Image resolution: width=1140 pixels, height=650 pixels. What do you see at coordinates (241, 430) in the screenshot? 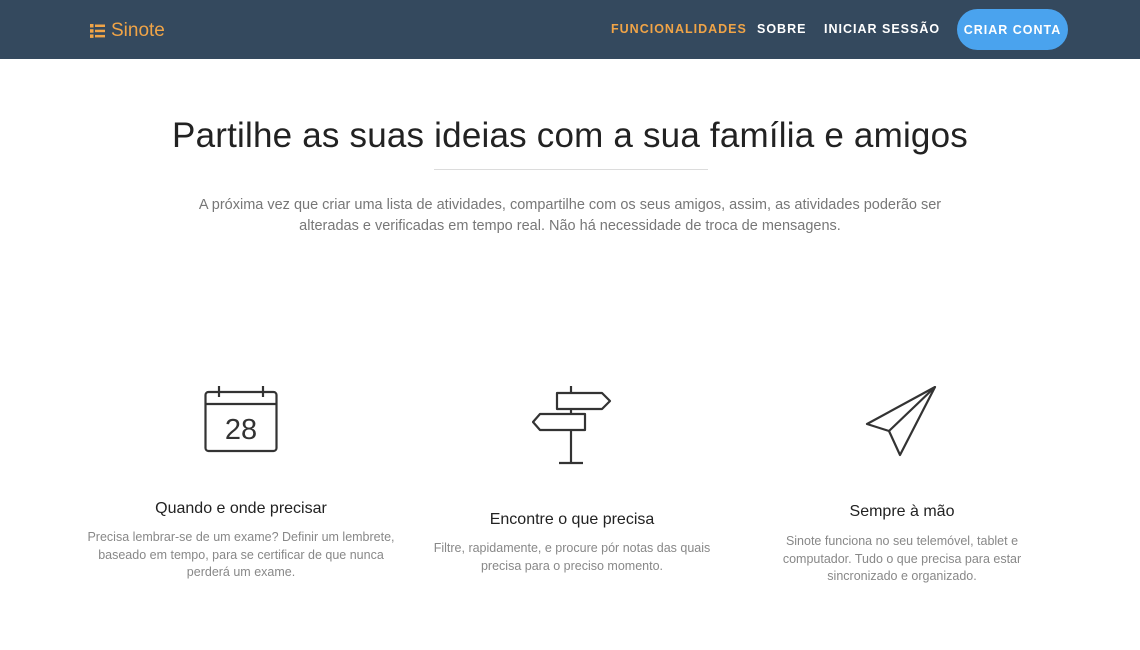
I see `calendar-day: 28` at bounding box center [241, 430].